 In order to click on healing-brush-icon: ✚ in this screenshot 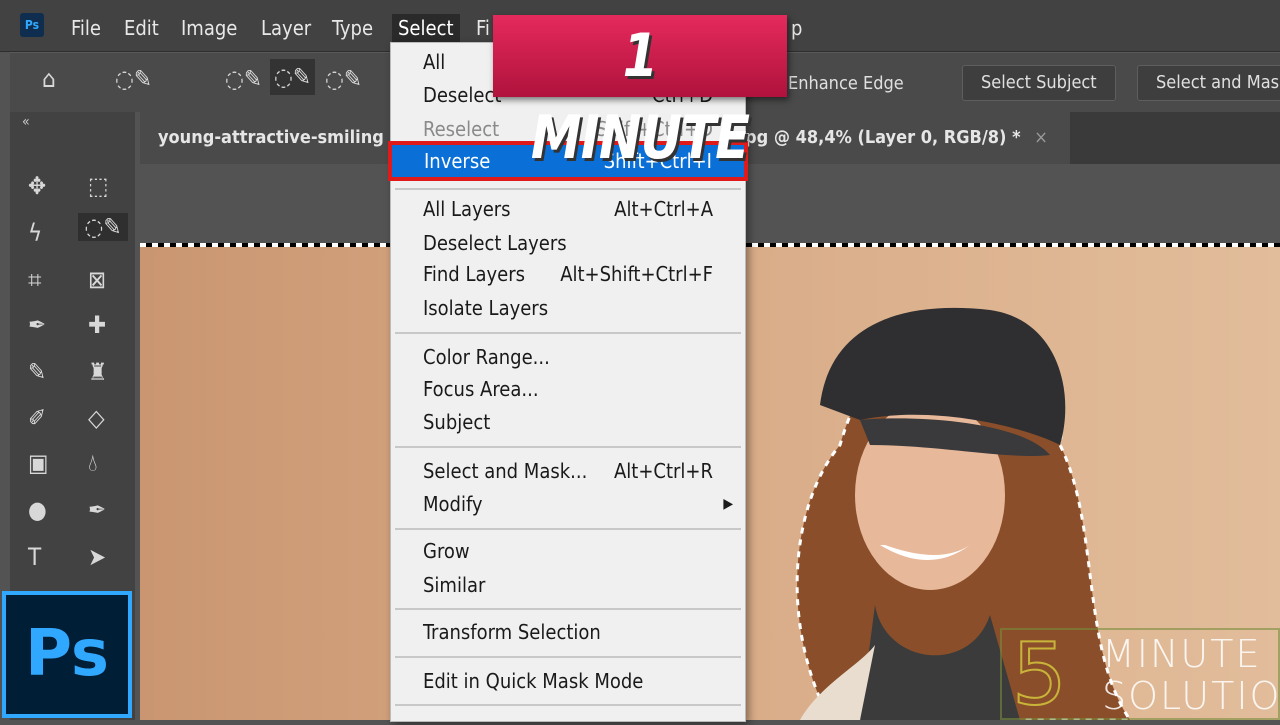, I will do `click(97, 325)`.